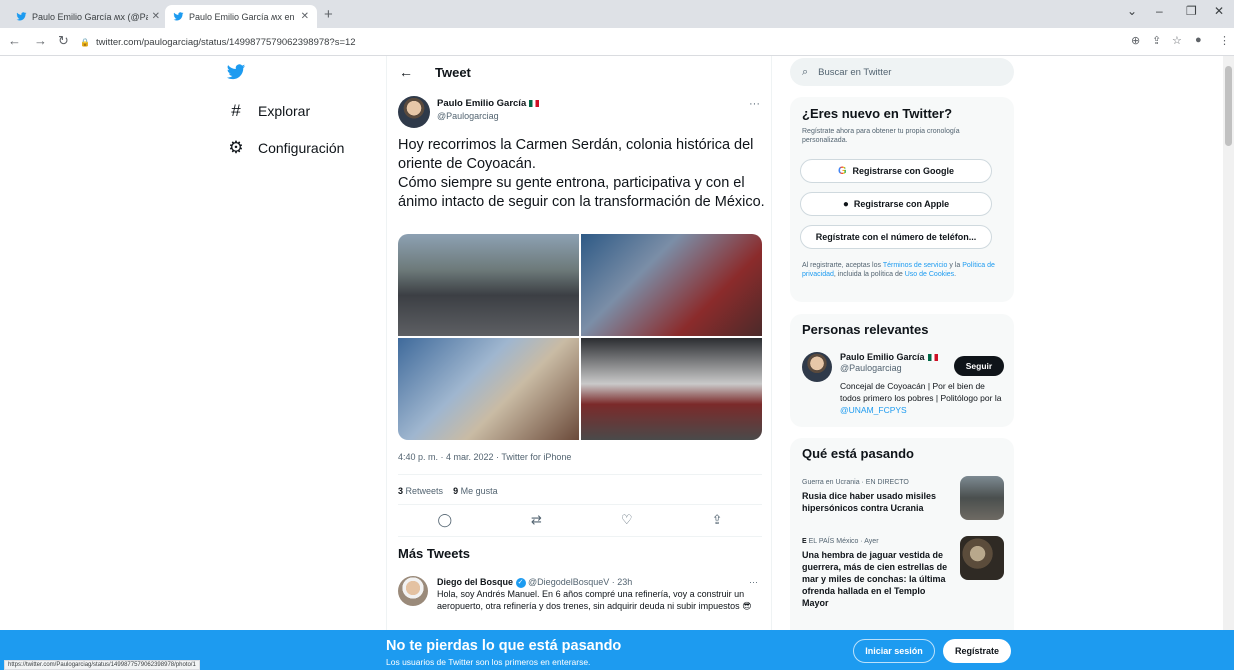 This screenshot has height=670, width=1234. What do you see at coordinates (979, 366) in the screenshot?
I see `follow-button: Seguir` at bounding box center [979, 366].